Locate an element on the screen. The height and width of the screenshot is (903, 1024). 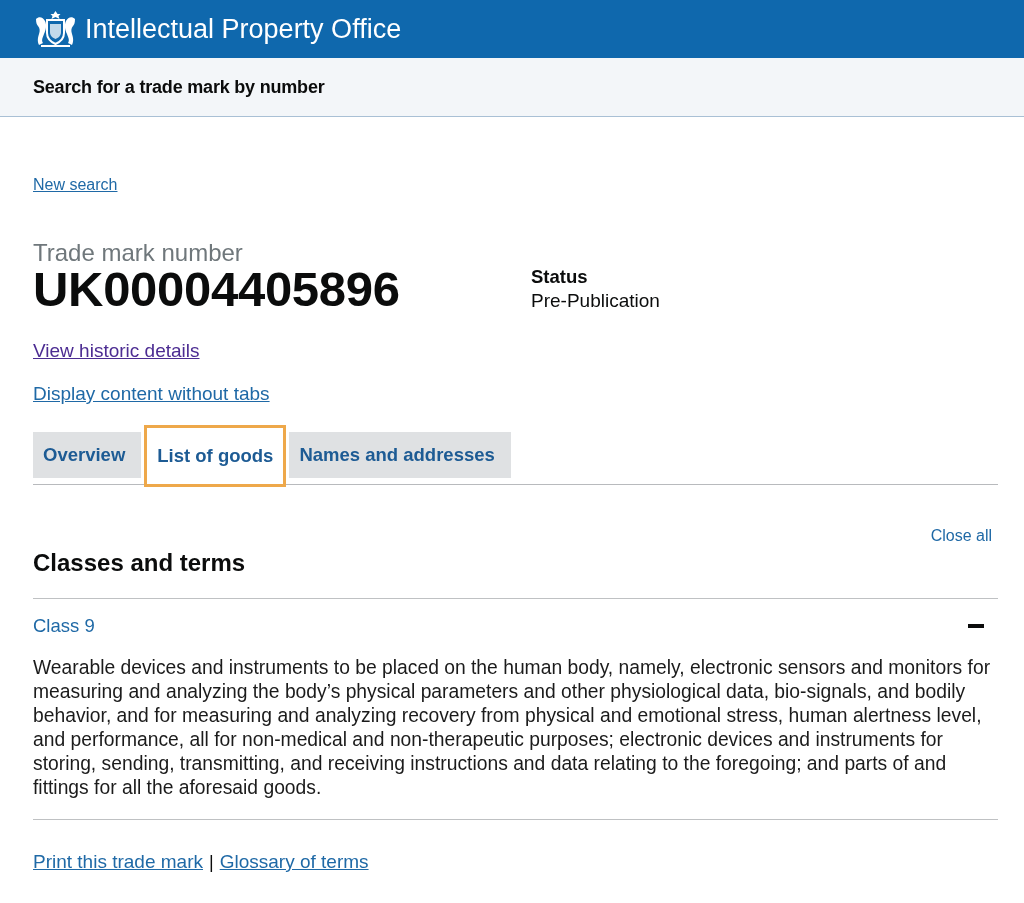
section-heading: Classes and terms is located at coordinates (515, 574).